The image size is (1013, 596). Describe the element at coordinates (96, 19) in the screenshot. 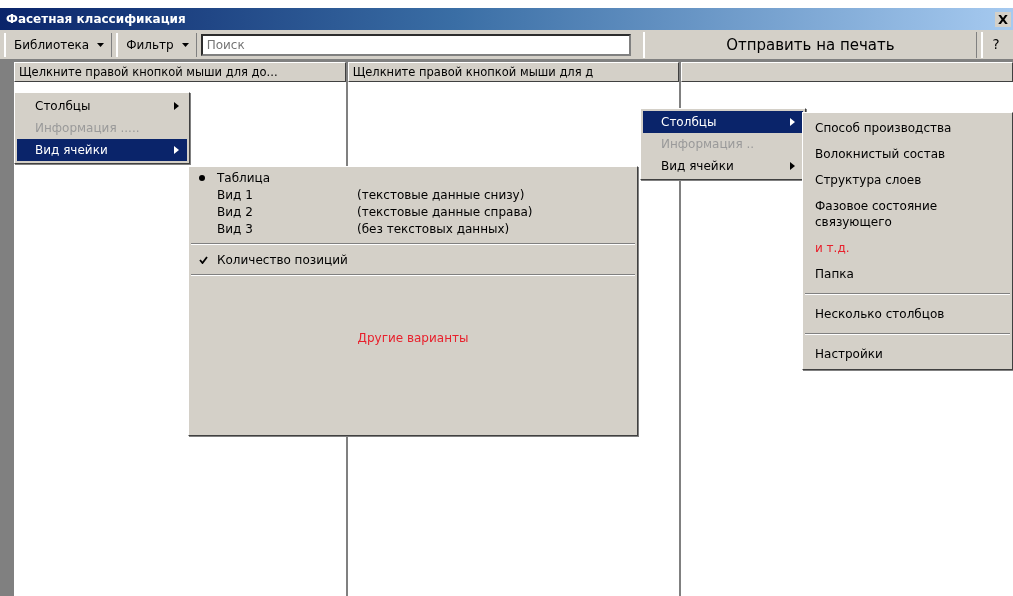

I see `window-title: Фасетная классификация` at that location.